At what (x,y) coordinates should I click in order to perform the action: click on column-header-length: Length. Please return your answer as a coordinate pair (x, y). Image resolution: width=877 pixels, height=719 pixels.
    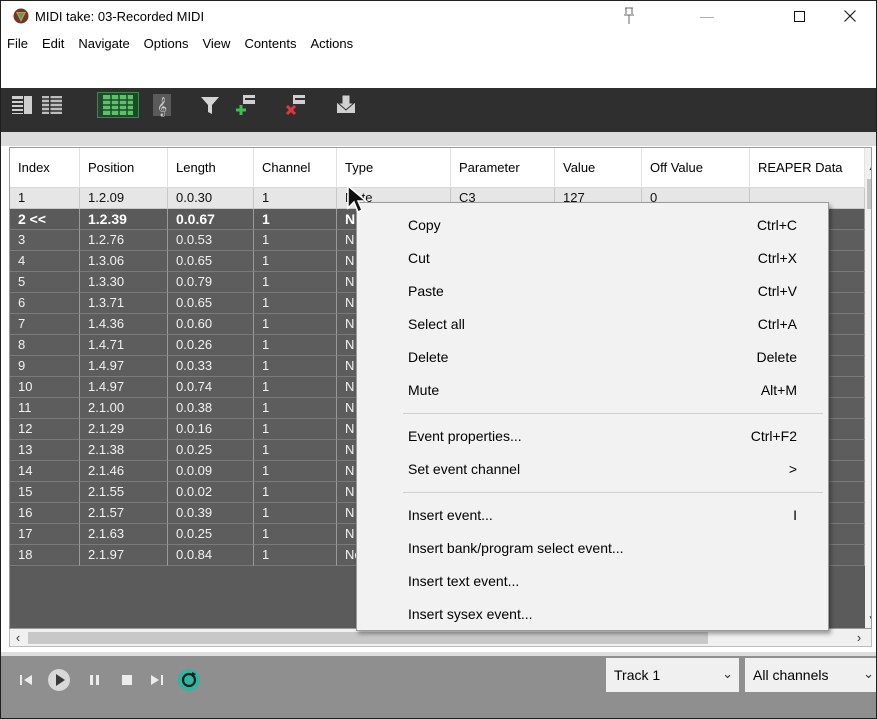
    Looking at the image, I should click on (211, 168).